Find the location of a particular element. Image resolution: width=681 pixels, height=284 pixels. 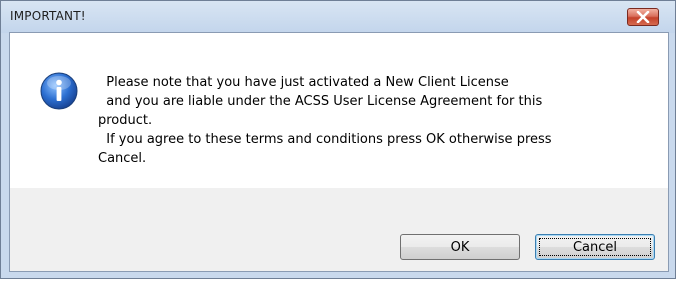

ok-button-label: OK is located at coordinates (460, 247).